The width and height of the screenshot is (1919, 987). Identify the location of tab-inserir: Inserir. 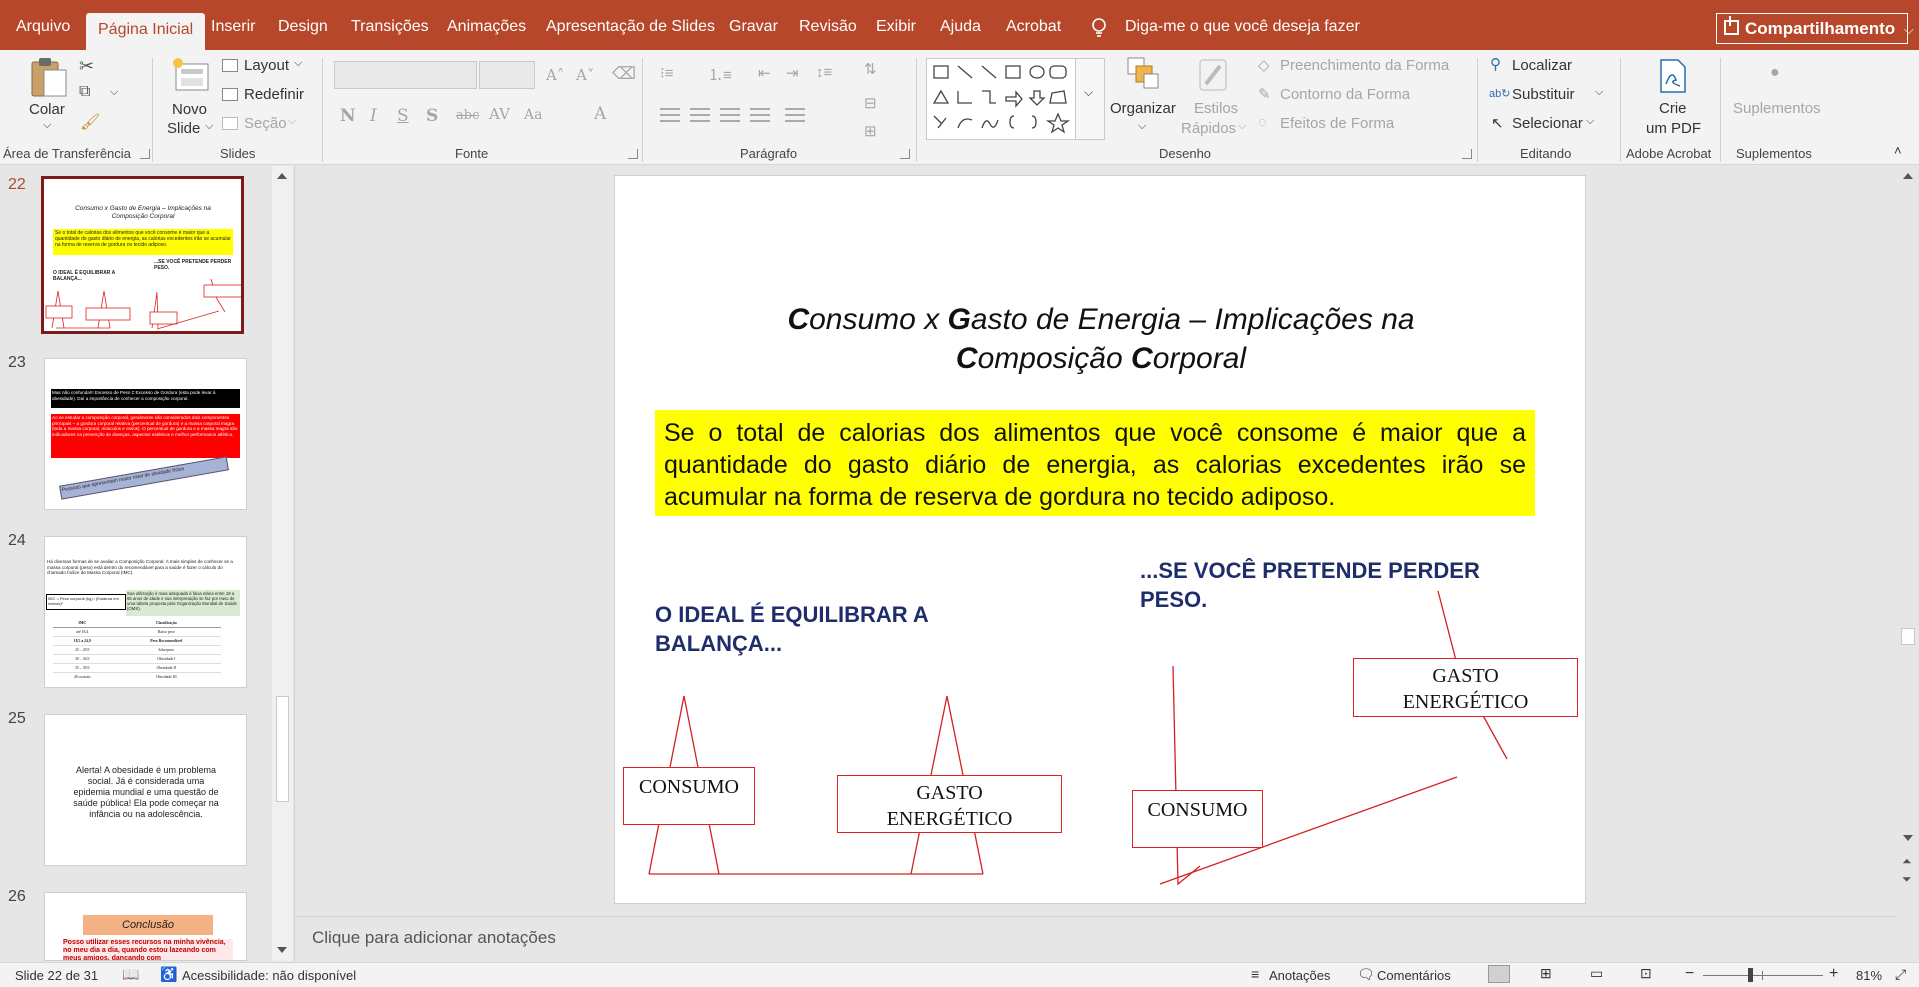
(233, 27).